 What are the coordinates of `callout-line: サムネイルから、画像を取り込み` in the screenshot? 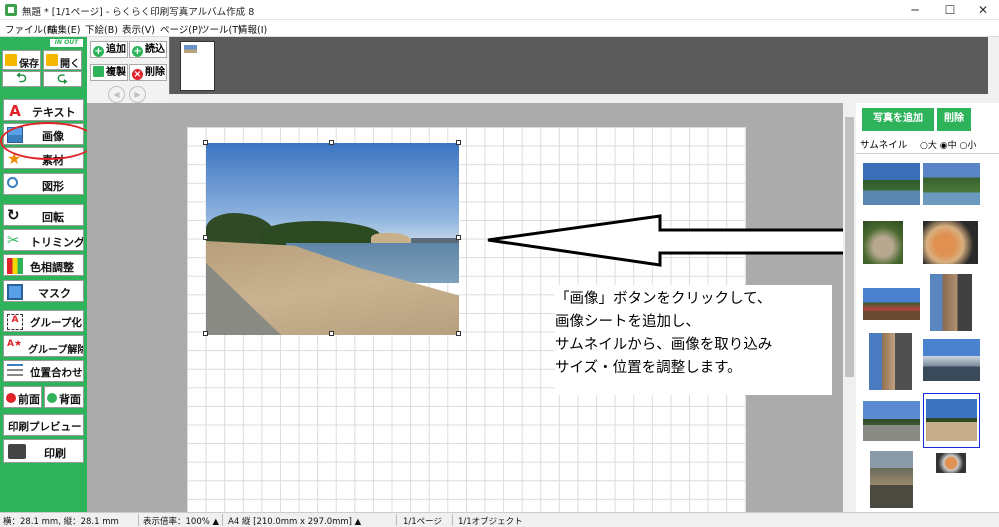 It's located at (664, 345).